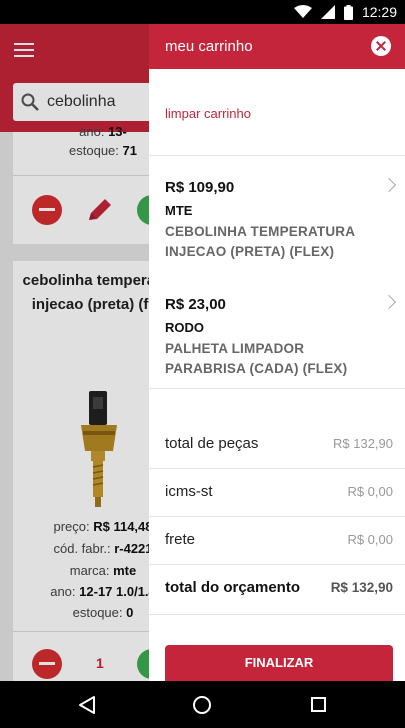 The image size is (405, 728). Describe the element at coordinates (256, 358) in the screenshot. I see `cart-item-name: PALHETA LIMPADOR PARABRISA (CADA) (FLEX)` at that location.